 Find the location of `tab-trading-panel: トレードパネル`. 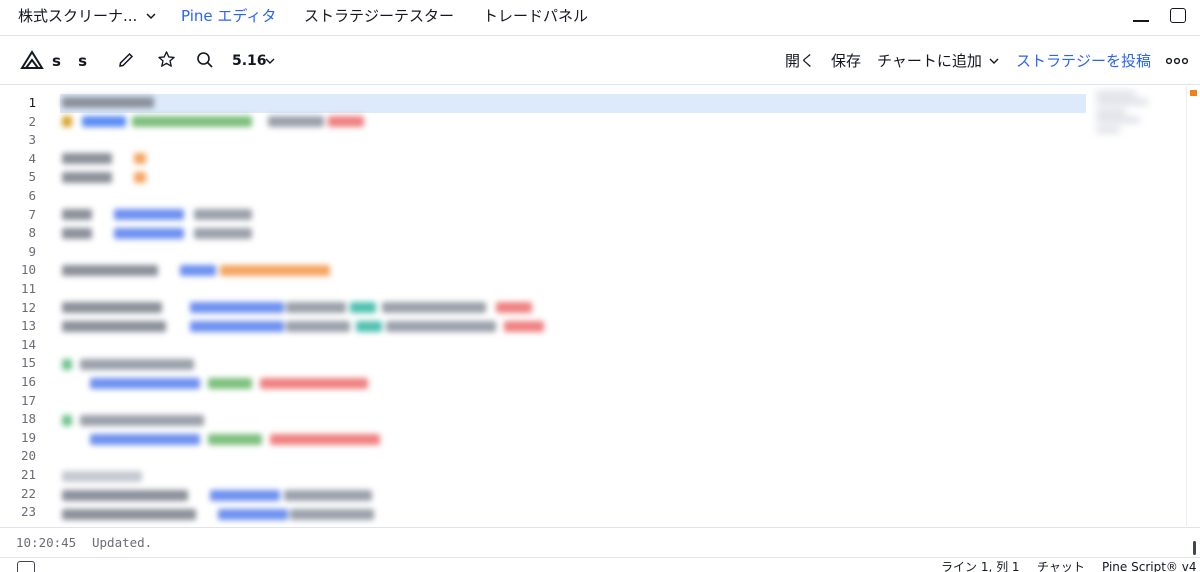

tab-trading-panel: トレードパネル is located at coordinates (535, 18).